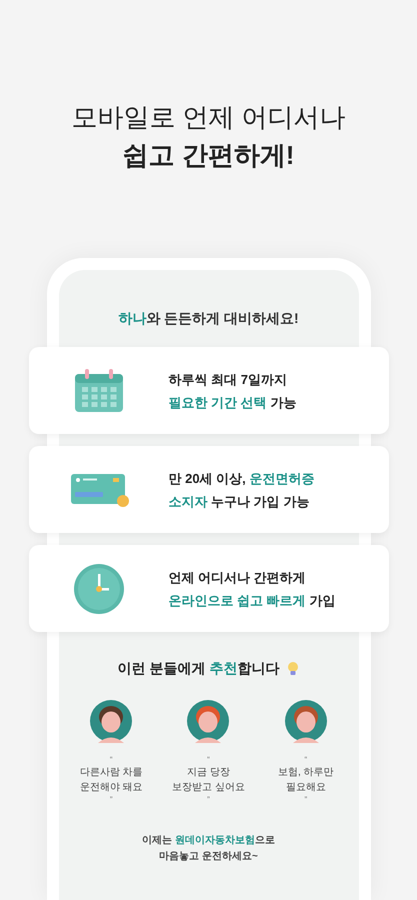 The image size is (417, 900). I want to click on persona-quote: 보험, 하루만 필요해요, so click(306, 780).